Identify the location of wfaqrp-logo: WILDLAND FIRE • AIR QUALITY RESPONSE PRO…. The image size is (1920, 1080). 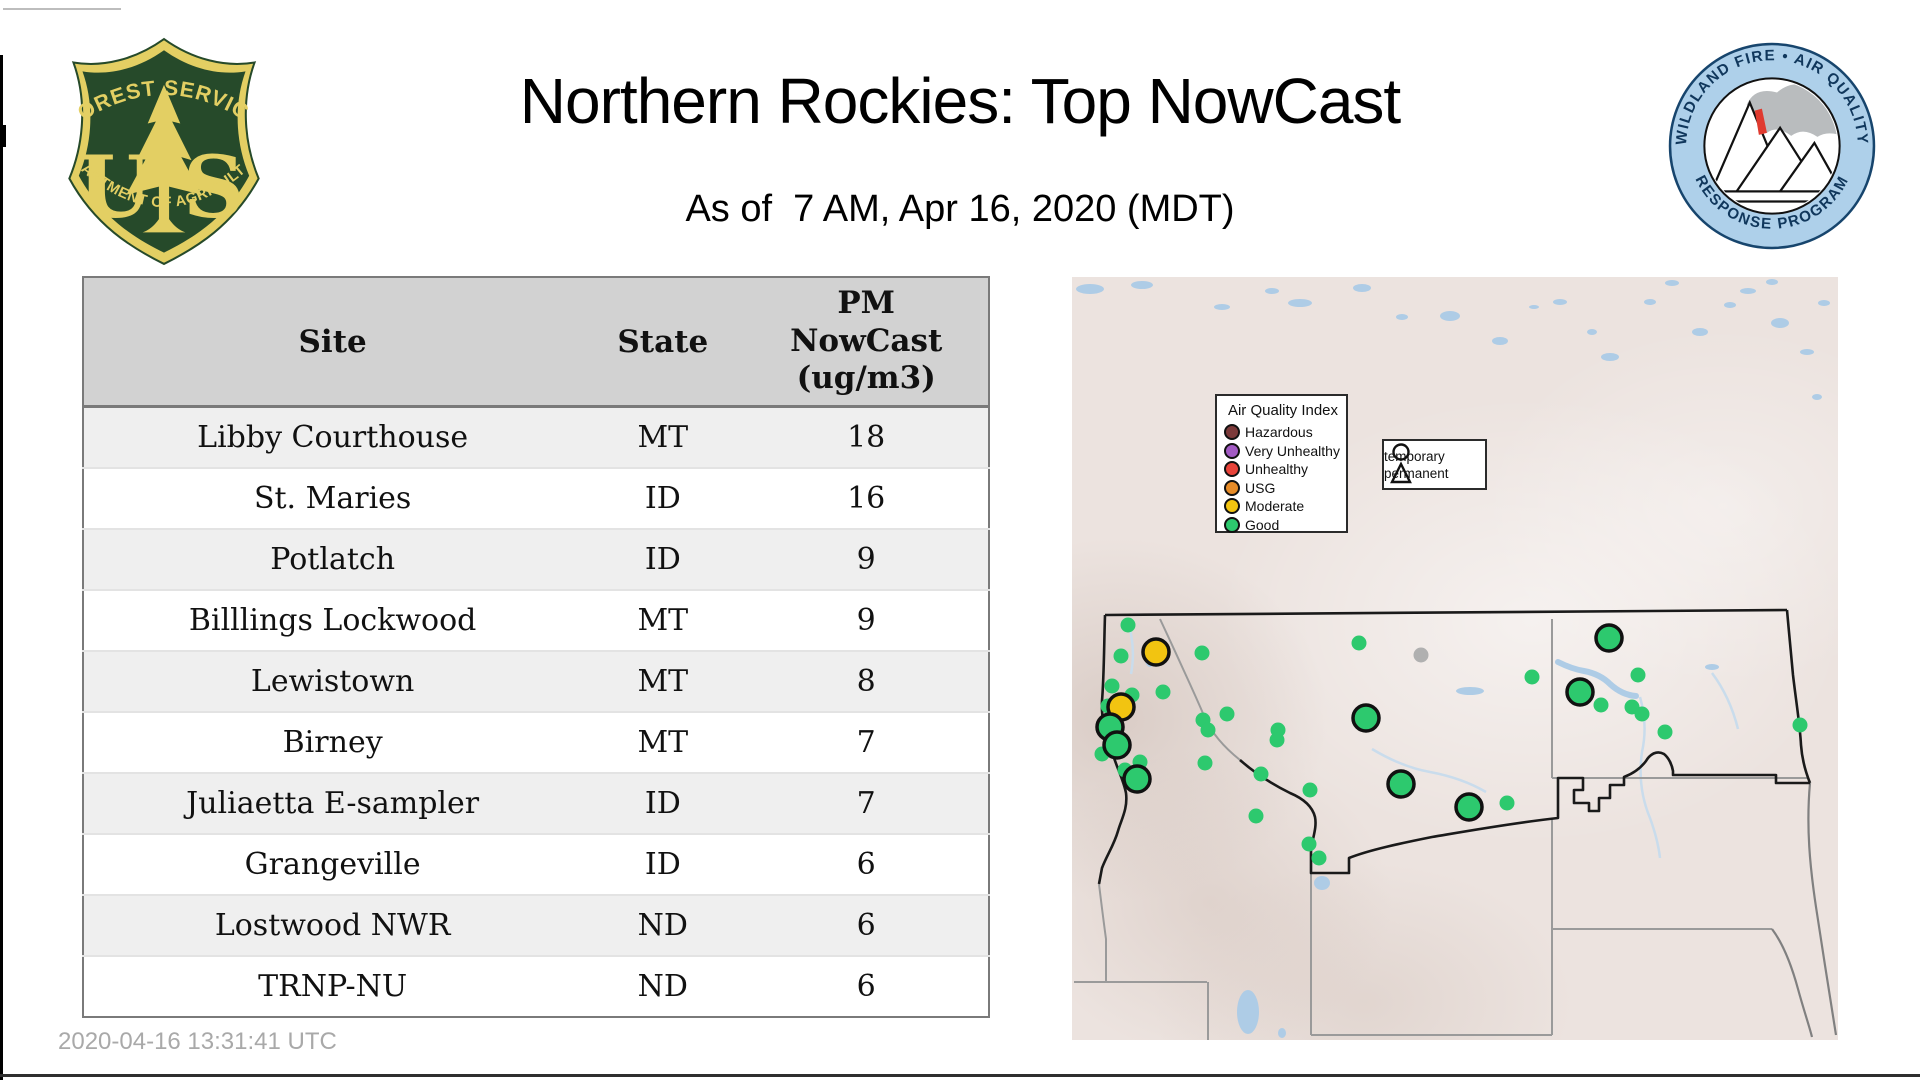
(1772, 148).